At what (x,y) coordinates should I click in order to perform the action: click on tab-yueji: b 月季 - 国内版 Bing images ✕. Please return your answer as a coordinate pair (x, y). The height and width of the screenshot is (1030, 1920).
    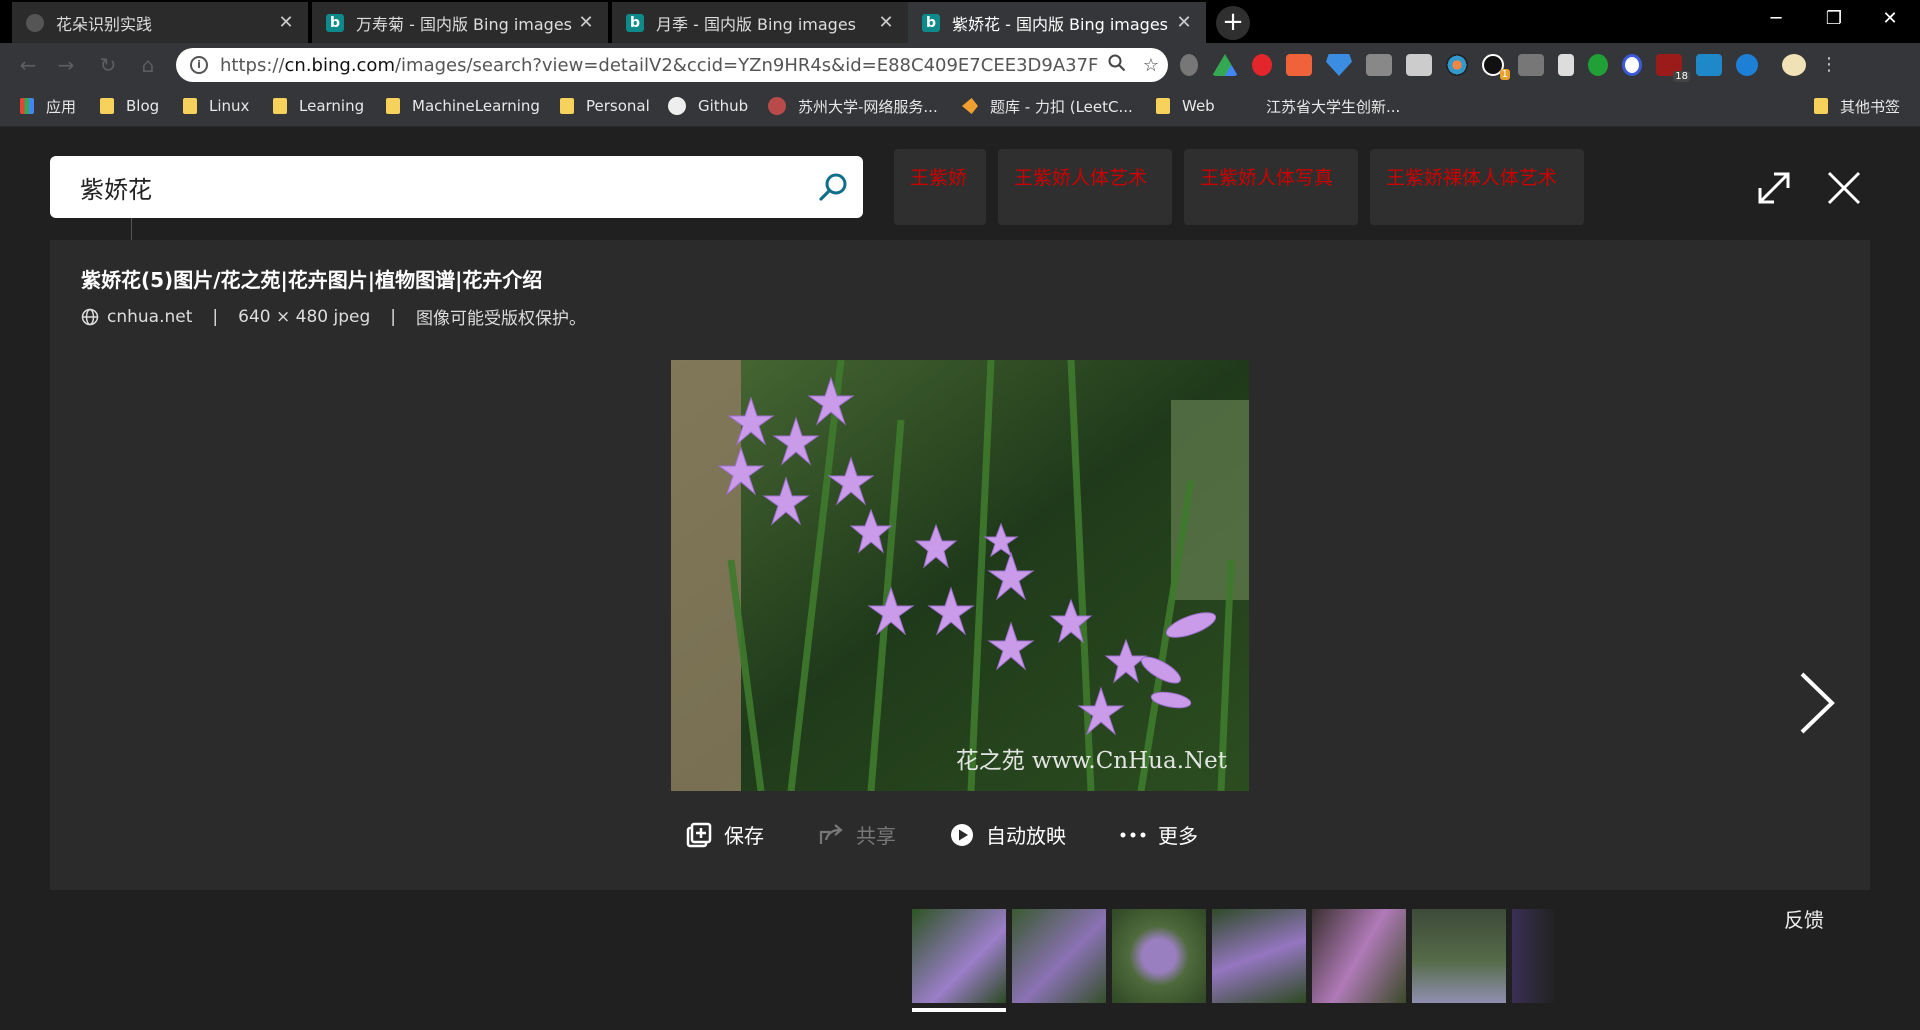
    Looking at the image, I should click on (760, 22).